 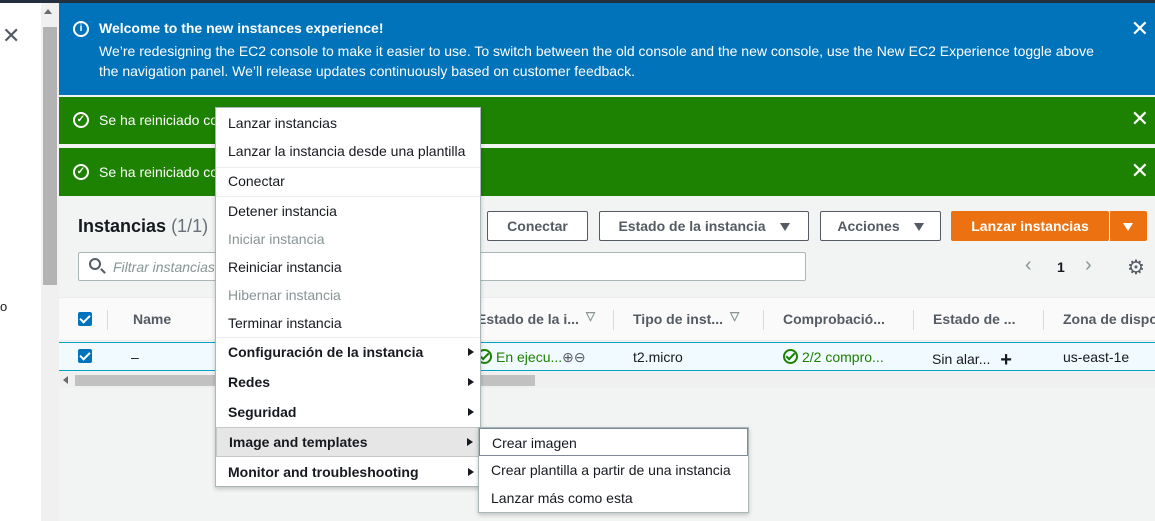 What do you see at coordinates (298, 442) in the screenshot?
I see `menu-item-image-and-templates-label: Image and templates` at bounding box center [298, 442].